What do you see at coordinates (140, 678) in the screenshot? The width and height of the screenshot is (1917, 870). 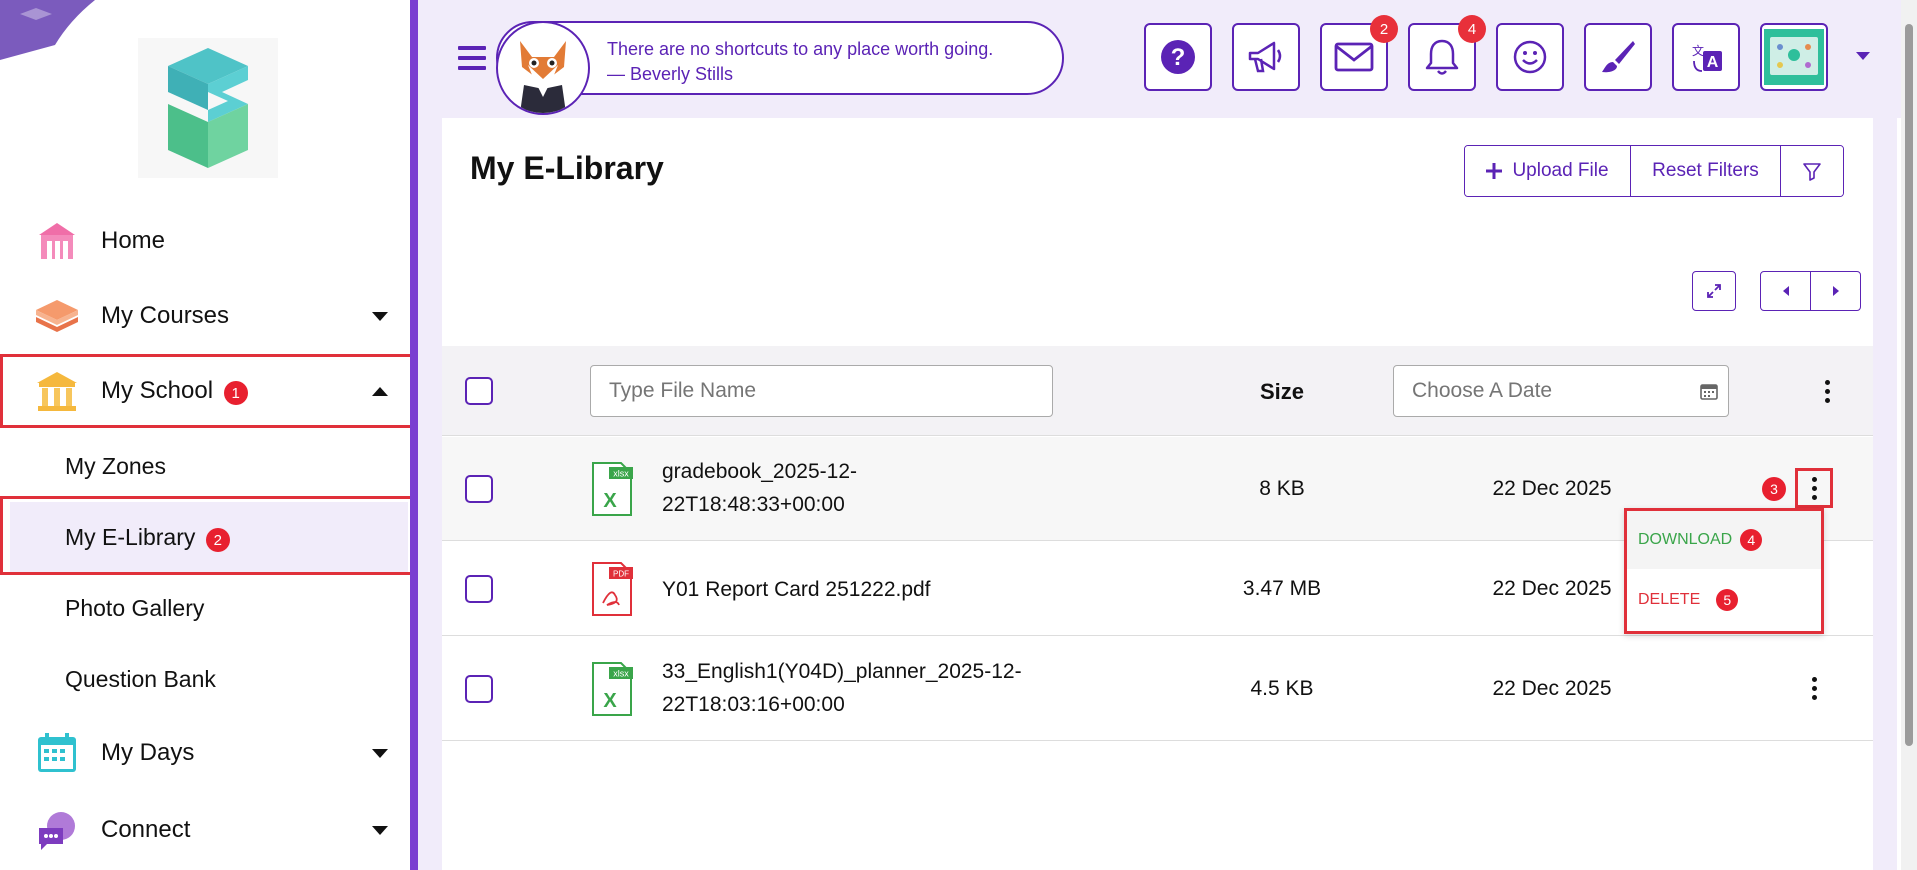 I see `sidebar-item-label: Question Bank` at bounding box center [140, 678].